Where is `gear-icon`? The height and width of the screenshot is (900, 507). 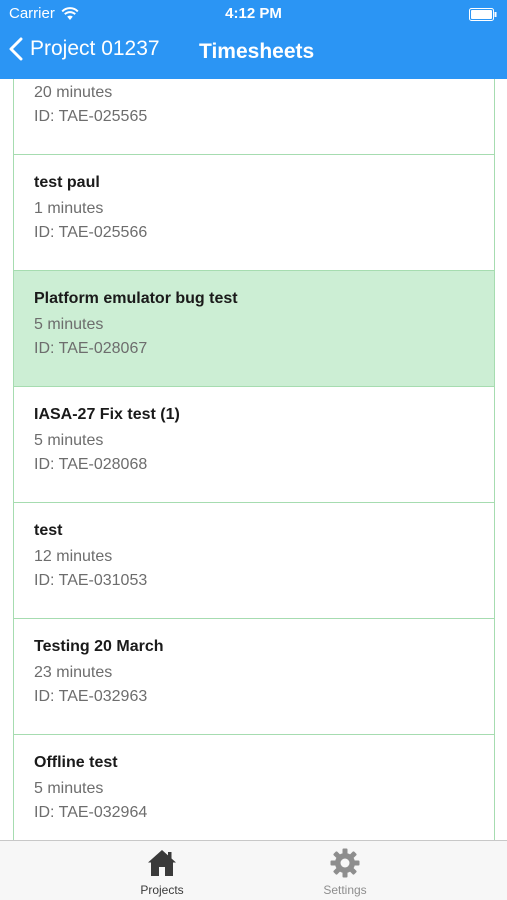
gear-icon is located at coordinates (345, 863).